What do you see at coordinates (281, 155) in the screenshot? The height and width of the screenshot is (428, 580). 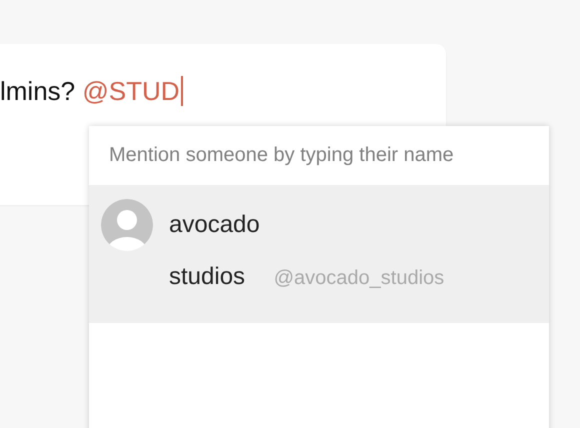 I see `hint-text: Mention someone by typing their name` at bounding box center [281, 155].